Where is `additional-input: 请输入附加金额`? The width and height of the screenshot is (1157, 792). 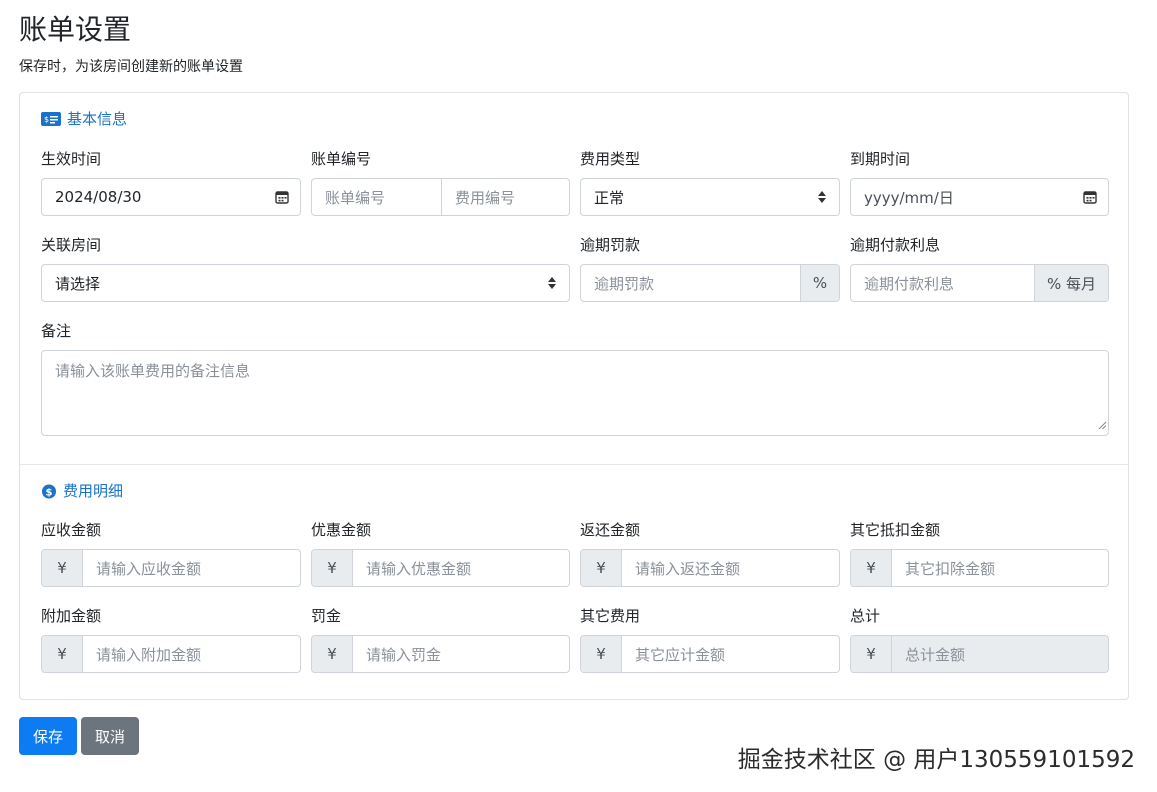
additional-input: 请输入附加金额 is located at coordinates (191, 654).